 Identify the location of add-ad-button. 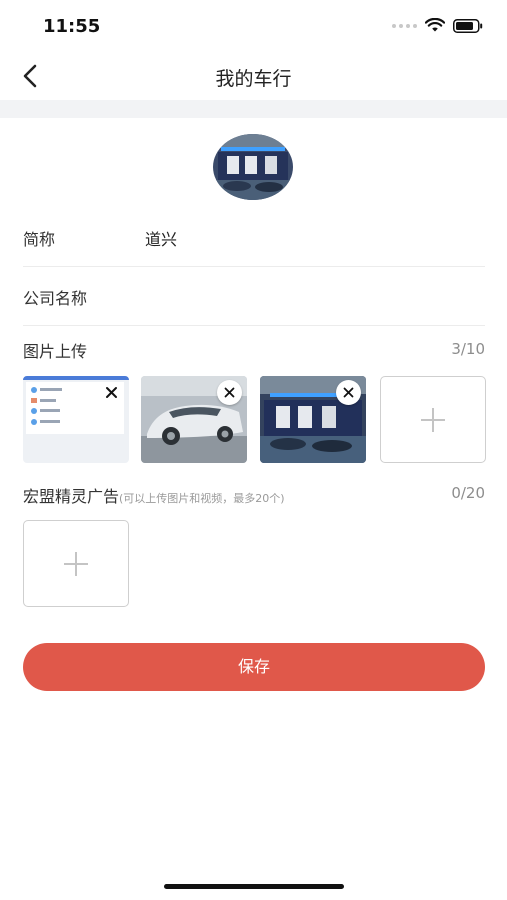
(76, 563).